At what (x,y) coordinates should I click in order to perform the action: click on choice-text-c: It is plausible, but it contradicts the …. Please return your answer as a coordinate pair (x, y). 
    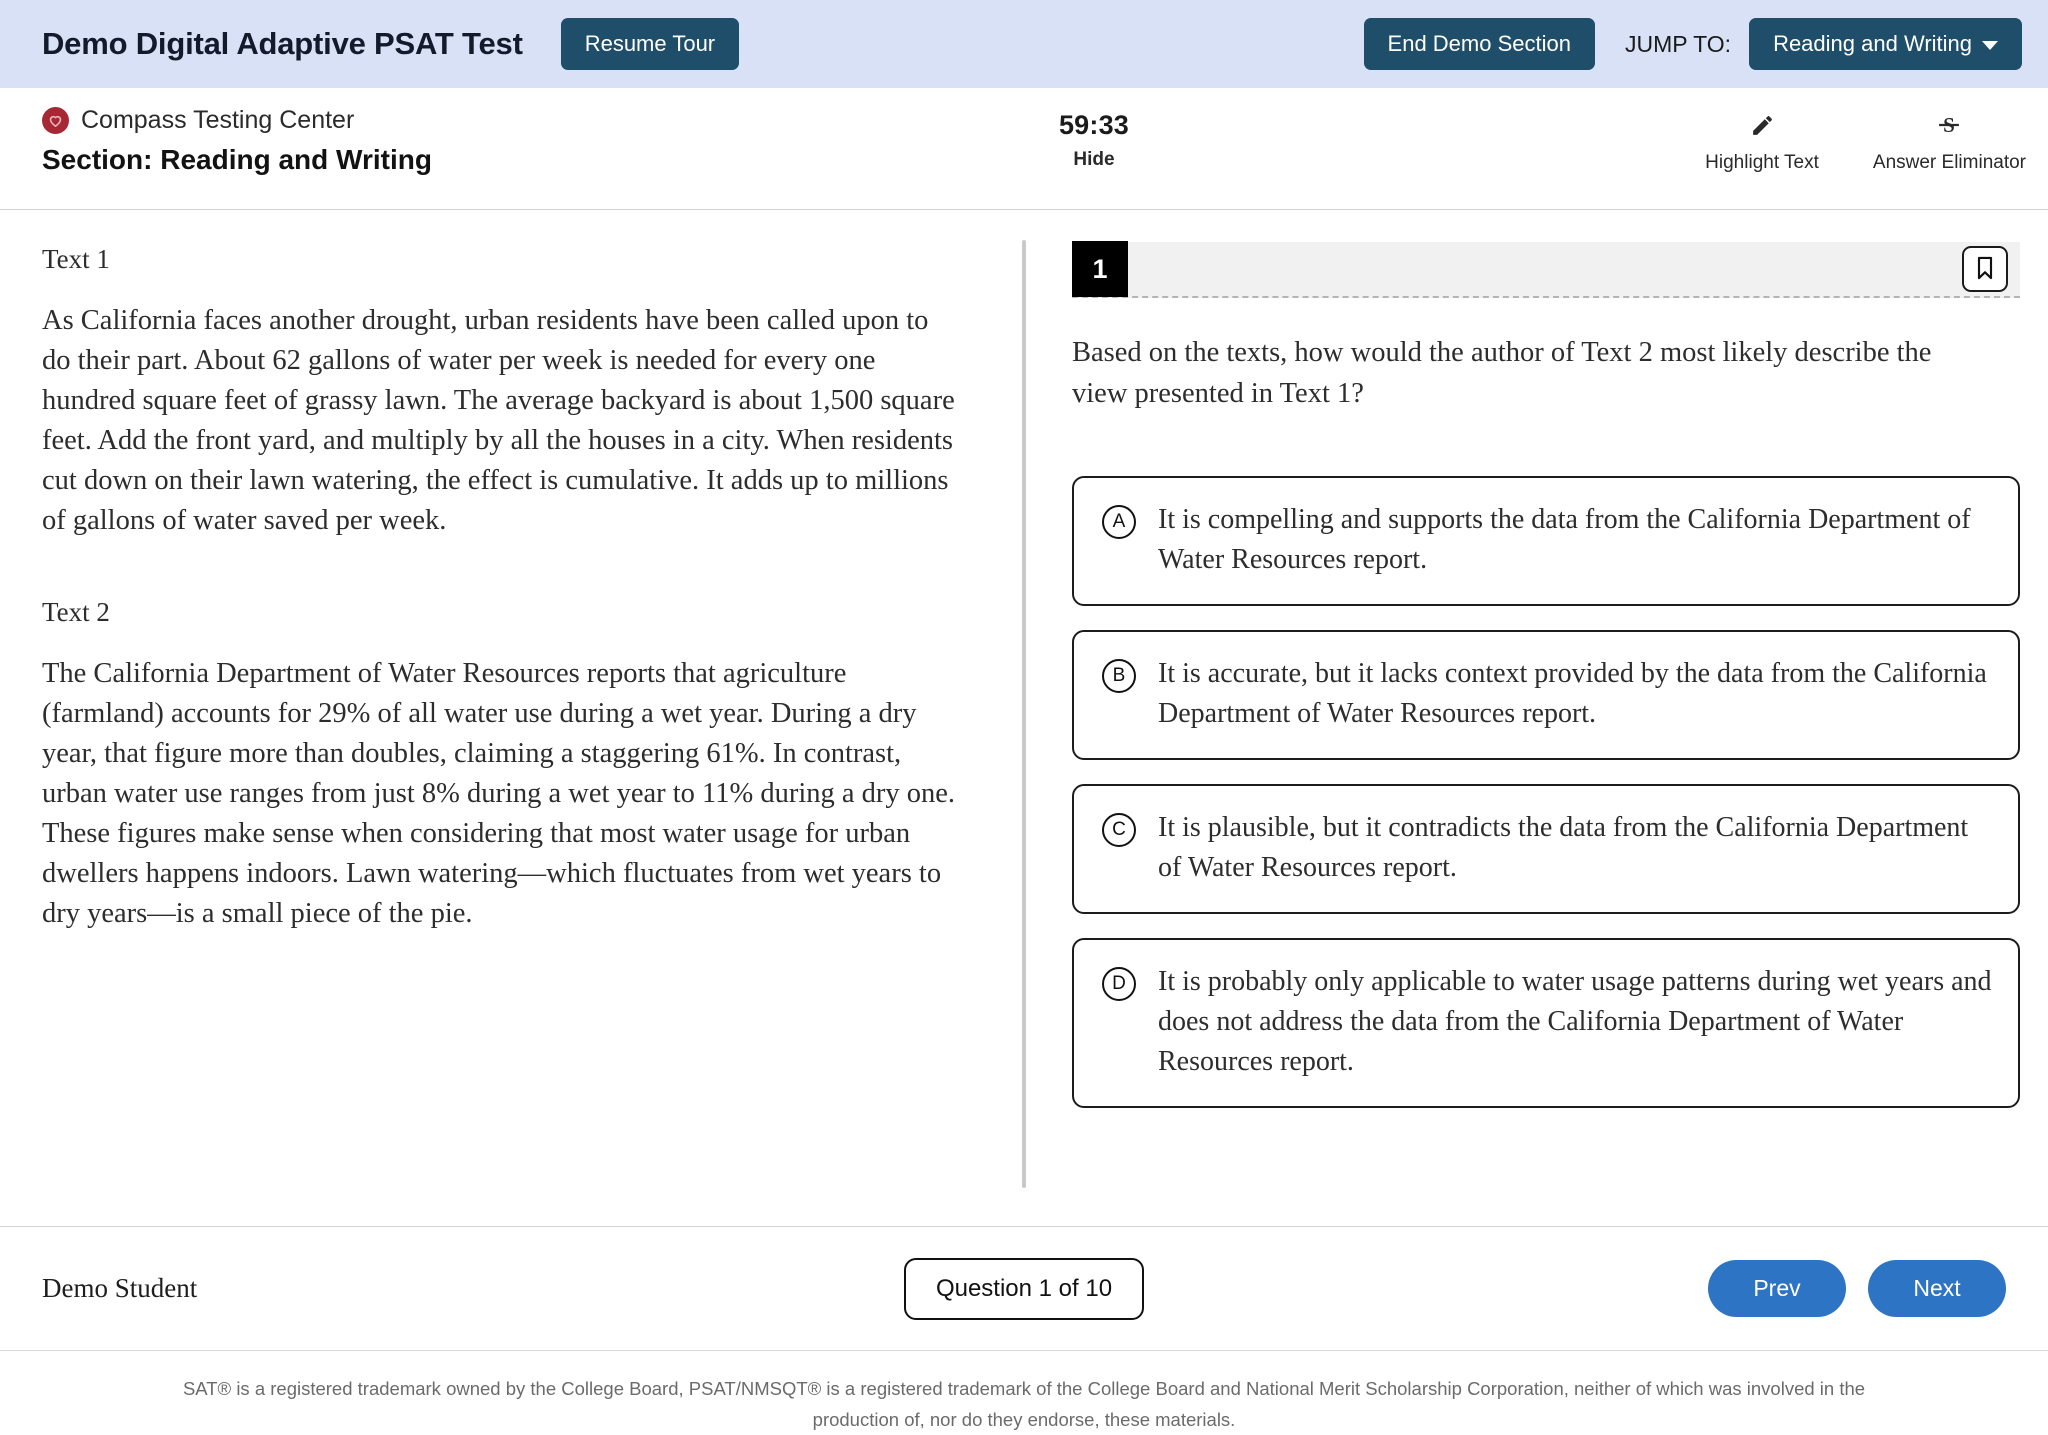
    Looking at the image, I should click on (1563, 847).